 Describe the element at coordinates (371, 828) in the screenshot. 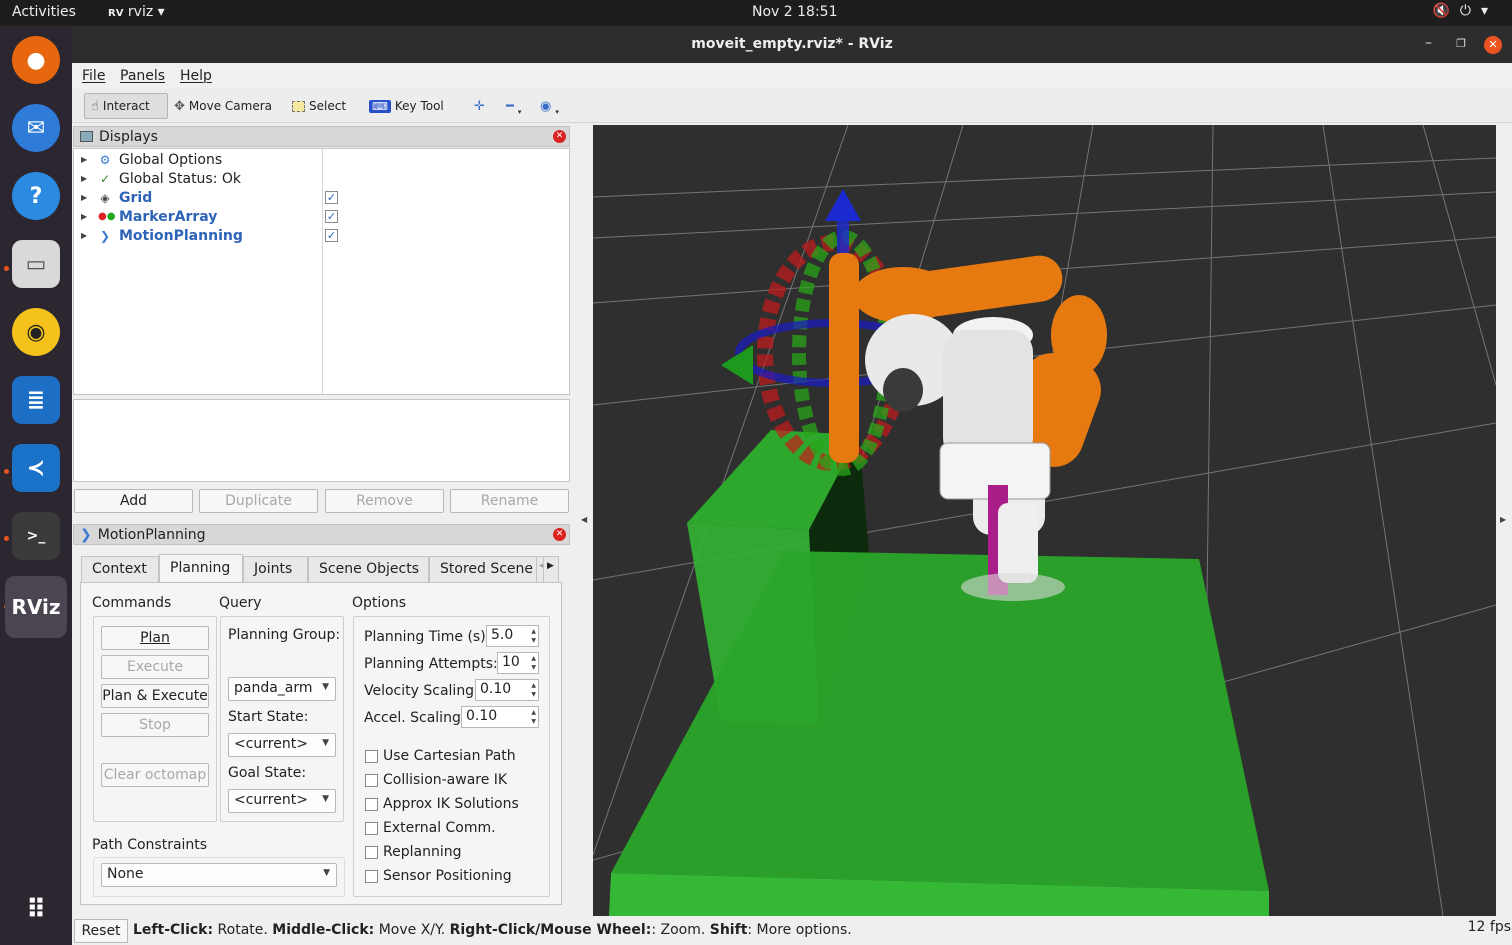

I see `external-comm-checkbox` at that location.